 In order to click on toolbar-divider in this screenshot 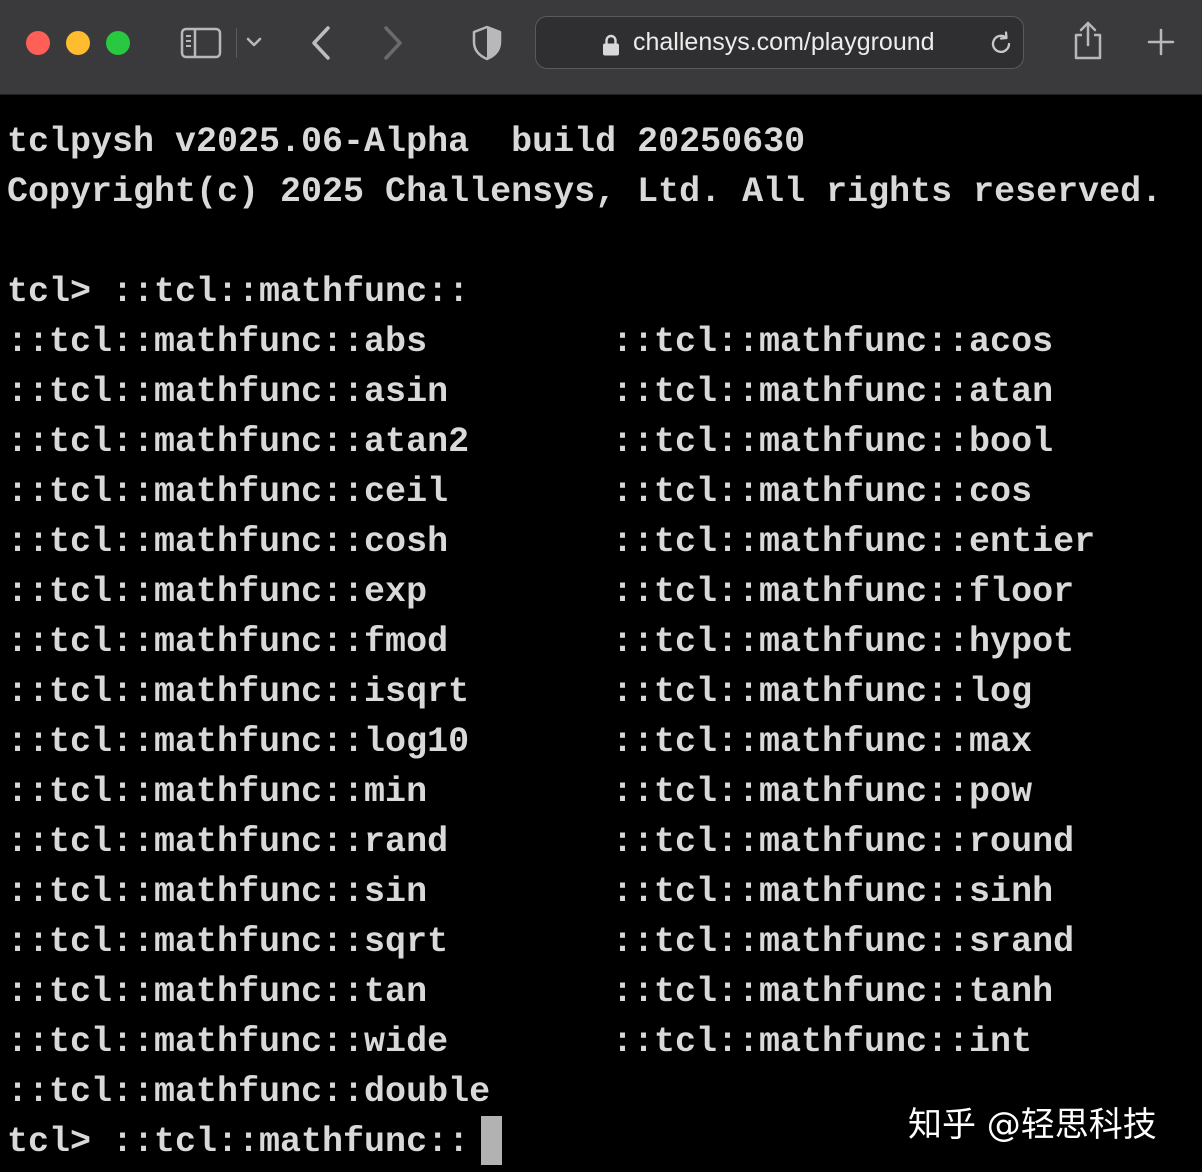, I will do `click(236, 43)`.